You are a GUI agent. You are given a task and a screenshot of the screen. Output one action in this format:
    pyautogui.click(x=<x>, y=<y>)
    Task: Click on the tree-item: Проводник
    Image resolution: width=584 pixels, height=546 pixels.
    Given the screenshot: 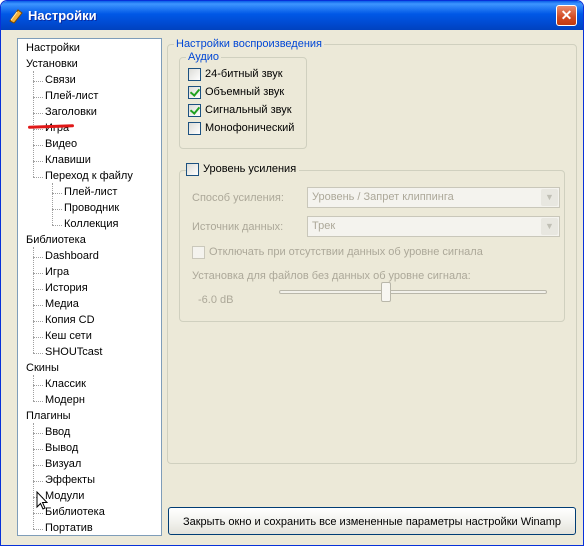 What is the action you would take?
    pyautogui.click(x=91, y=208)
    